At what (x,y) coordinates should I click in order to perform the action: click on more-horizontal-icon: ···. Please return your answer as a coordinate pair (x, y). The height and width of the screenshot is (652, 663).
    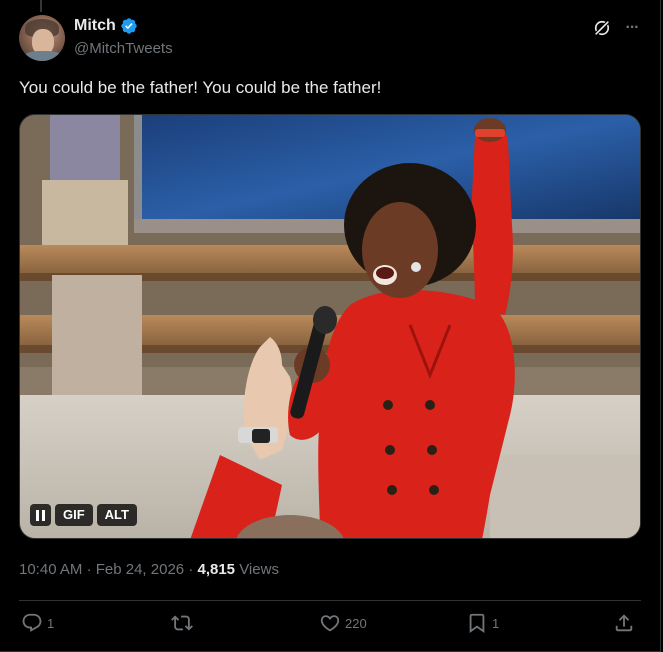
    Looking at the image, I should click on (632, 28).